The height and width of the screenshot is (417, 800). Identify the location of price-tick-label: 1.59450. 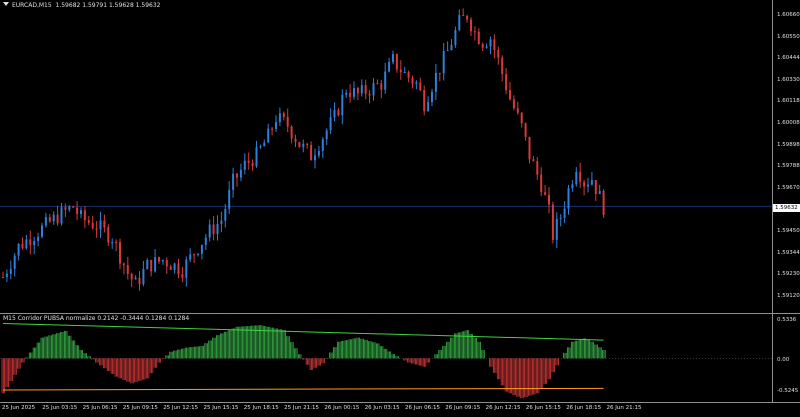
(788, 231).